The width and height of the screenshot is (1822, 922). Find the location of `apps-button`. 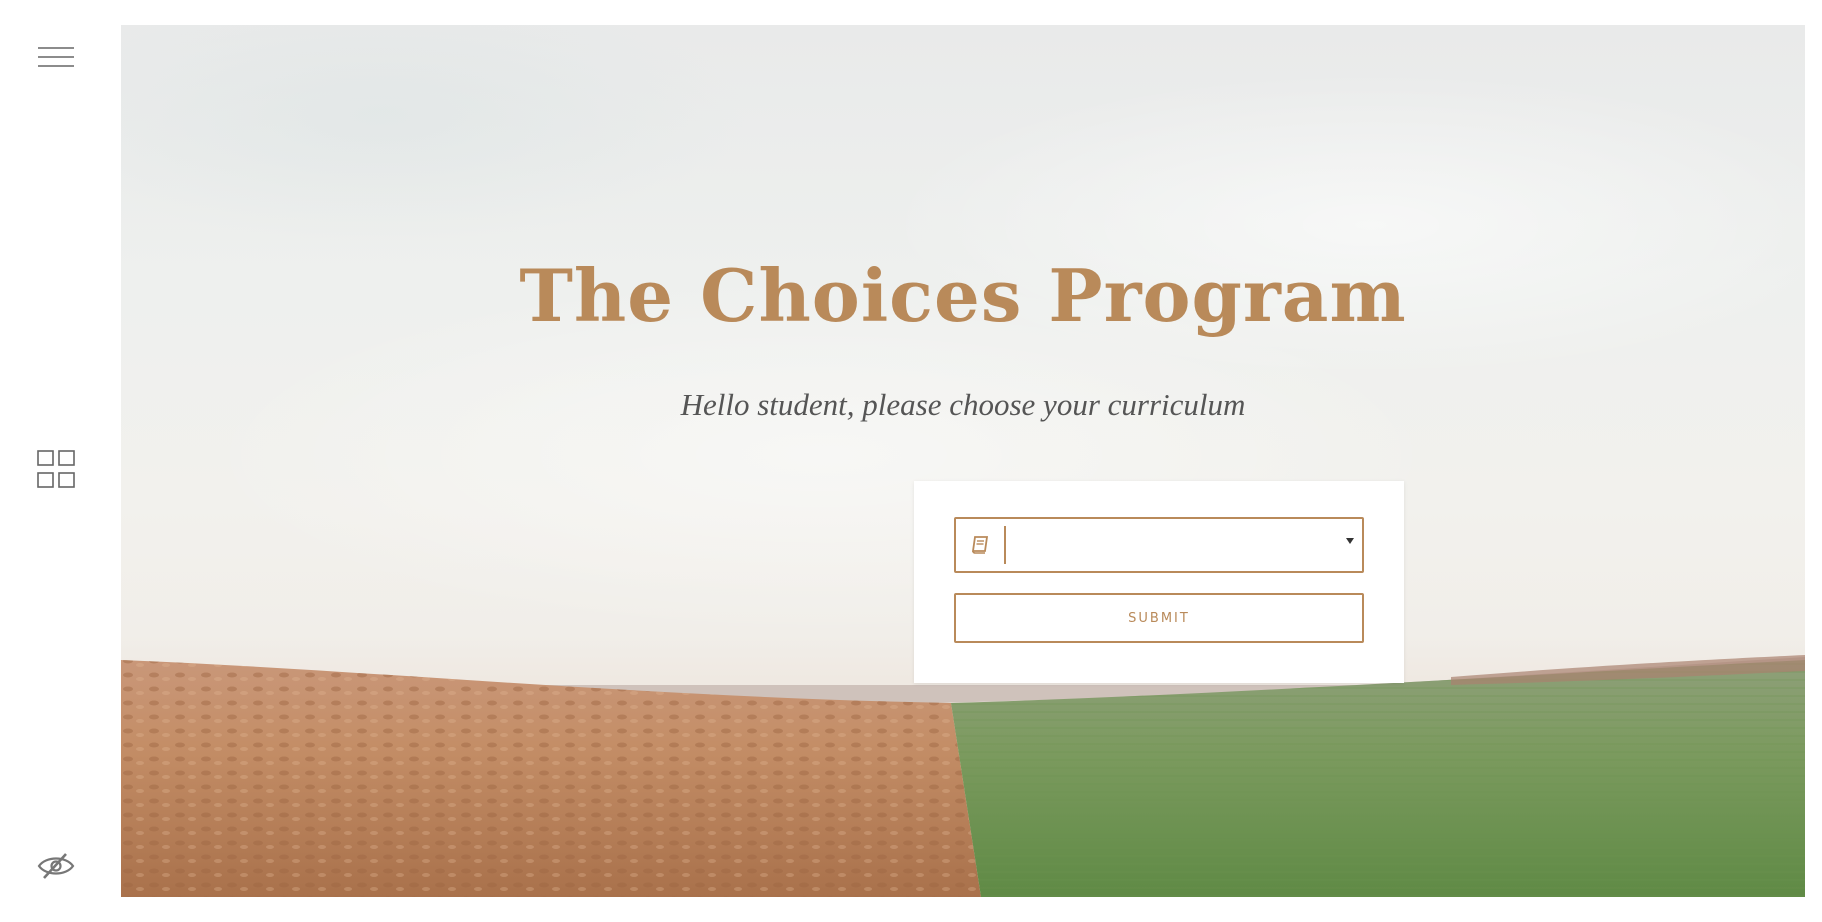

apps-button is located at coordinates (56, 469).